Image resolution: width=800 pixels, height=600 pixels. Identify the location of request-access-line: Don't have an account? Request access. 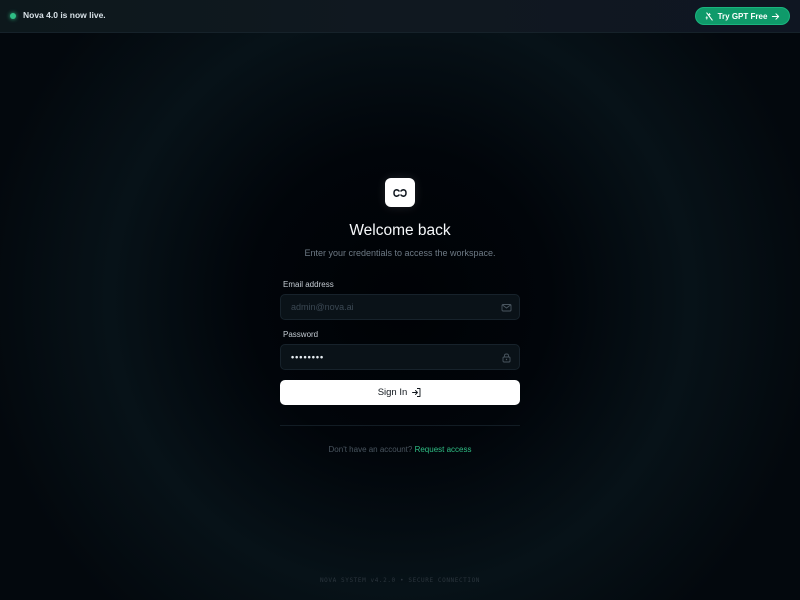
(400, 449).